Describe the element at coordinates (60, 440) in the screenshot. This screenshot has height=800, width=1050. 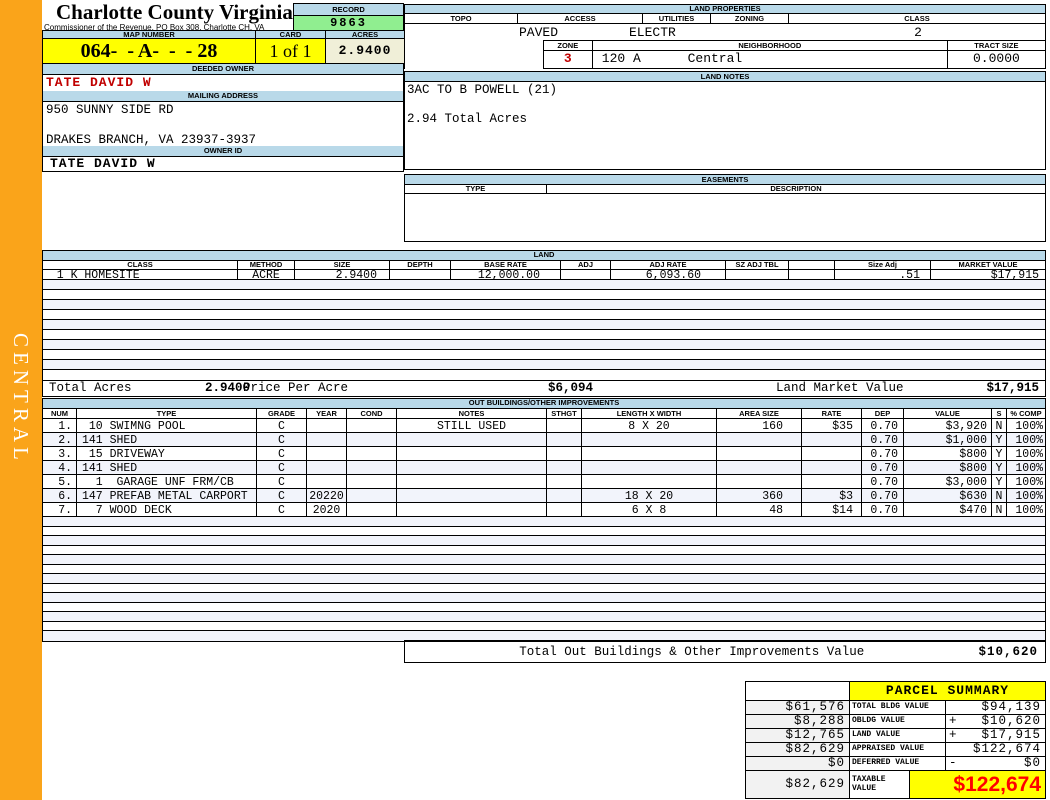
I see `ob-num: 2.` at that location.